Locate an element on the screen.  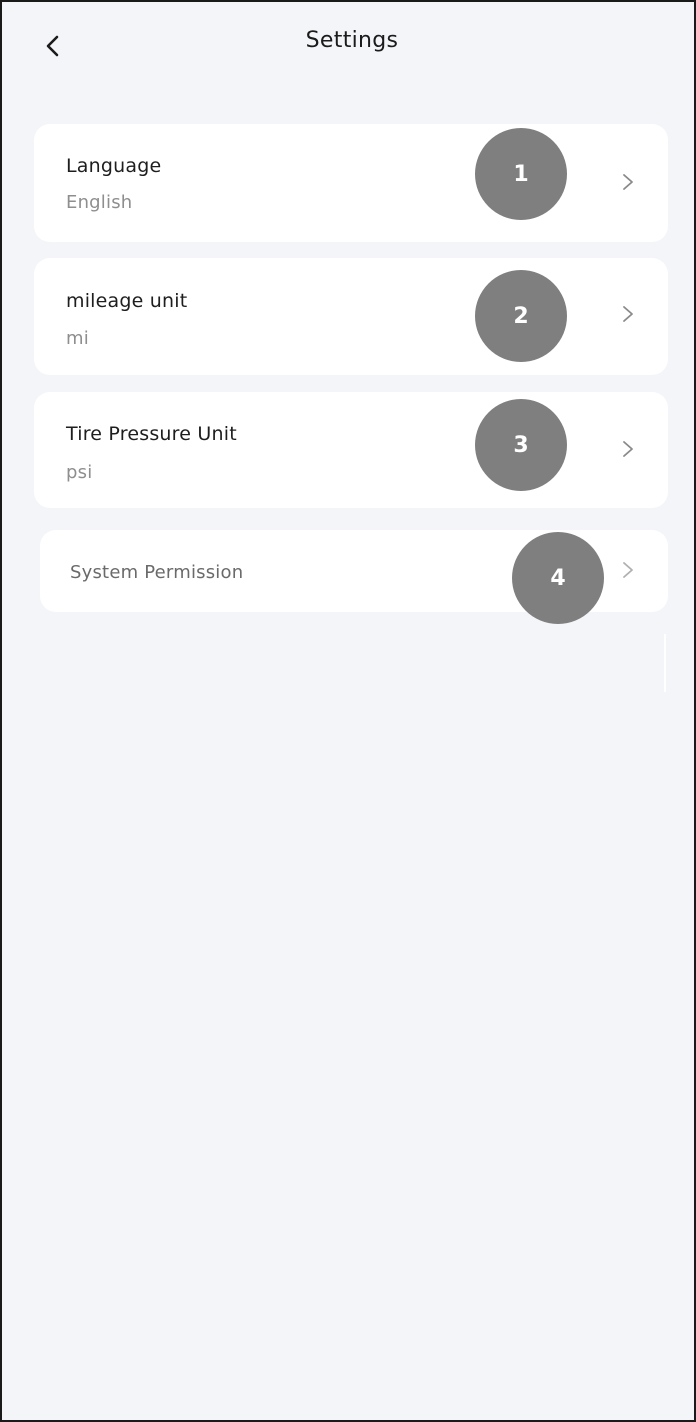
setting-label: System Permission is located at coordinates (157, 572).